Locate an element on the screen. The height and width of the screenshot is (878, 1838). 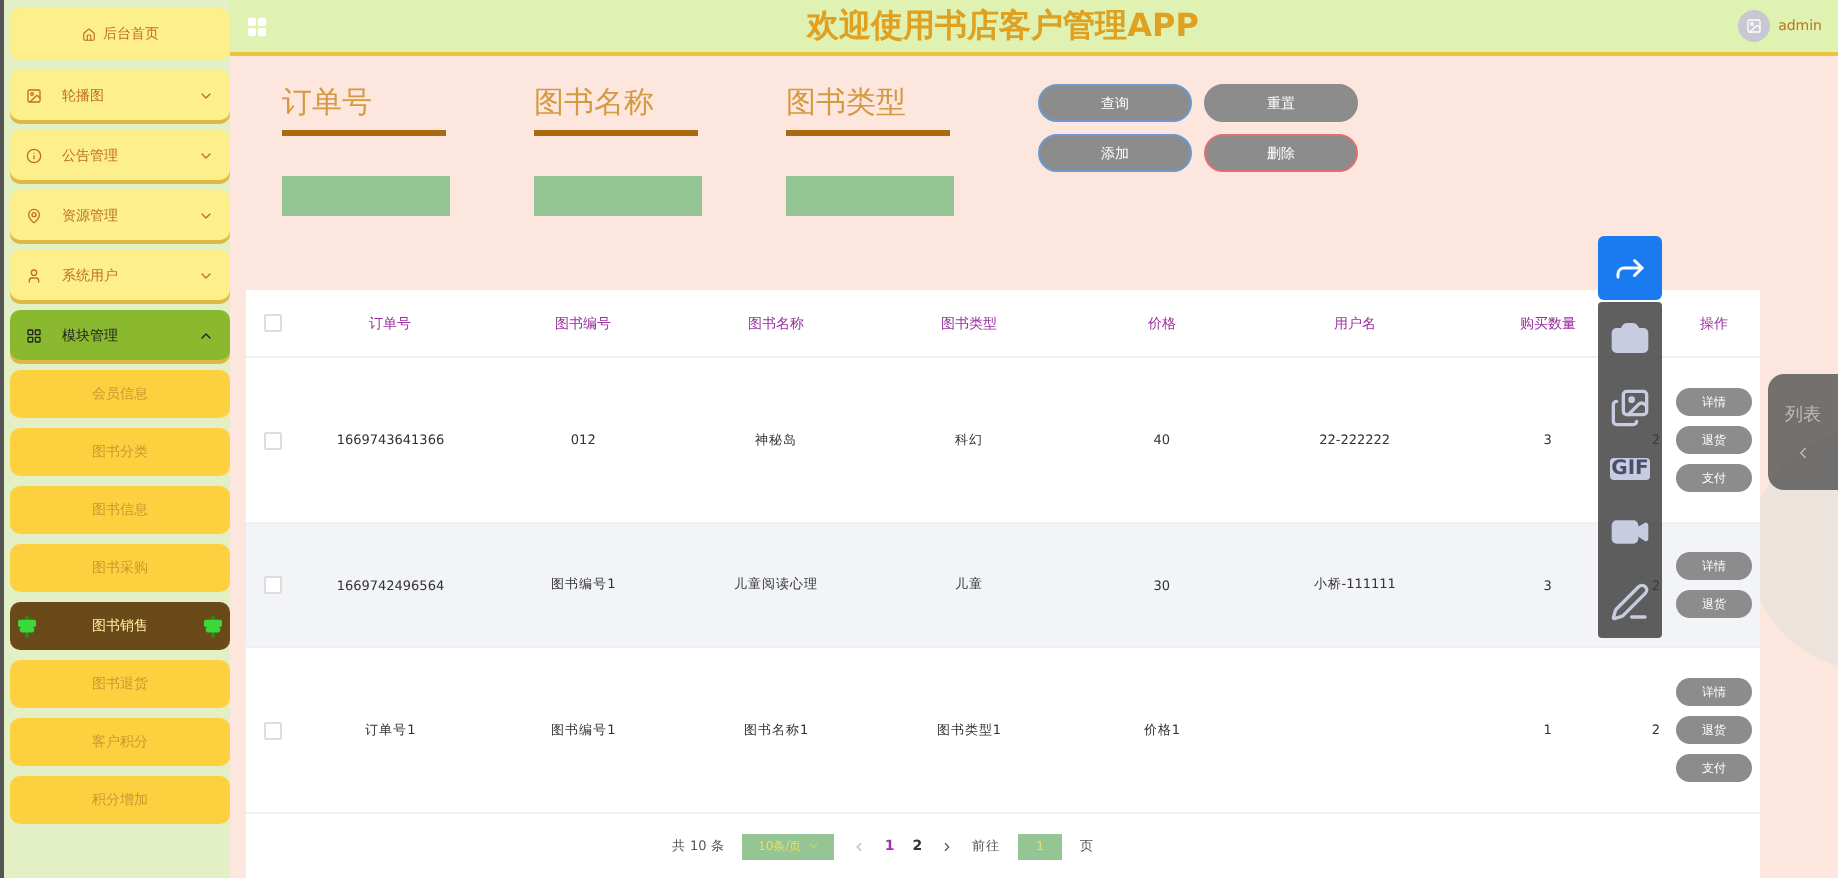
images-icon is located at coordinates (1630, 408).